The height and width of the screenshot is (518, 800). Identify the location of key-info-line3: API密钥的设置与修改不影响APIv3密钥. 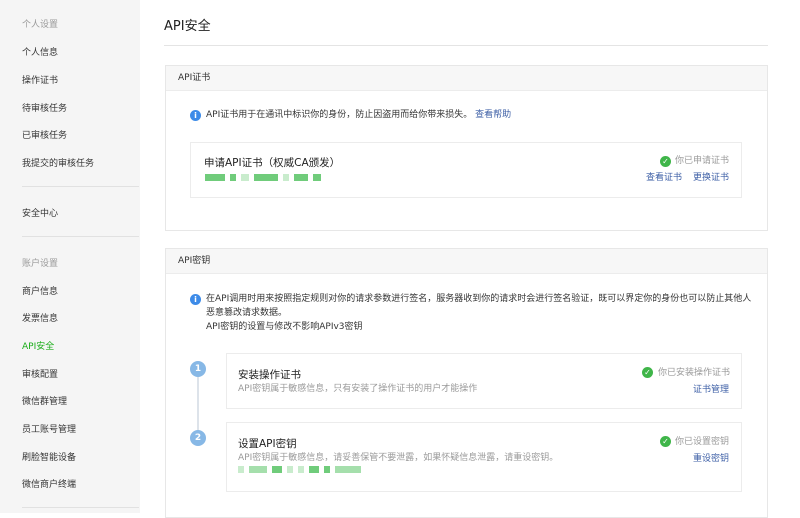
(284, 327).